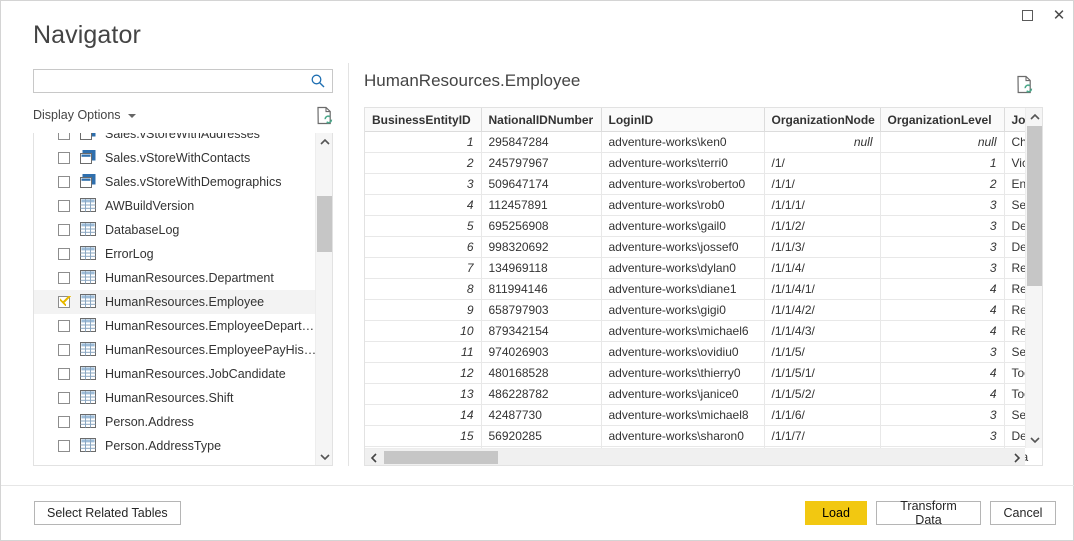 Image resolution: width=1074 pixels, height=541 pixels. What do you see at coordinates (175, 278) in the screenshot?
I see `list-item: HumanResources.Department` at bounding box center [175, 278].